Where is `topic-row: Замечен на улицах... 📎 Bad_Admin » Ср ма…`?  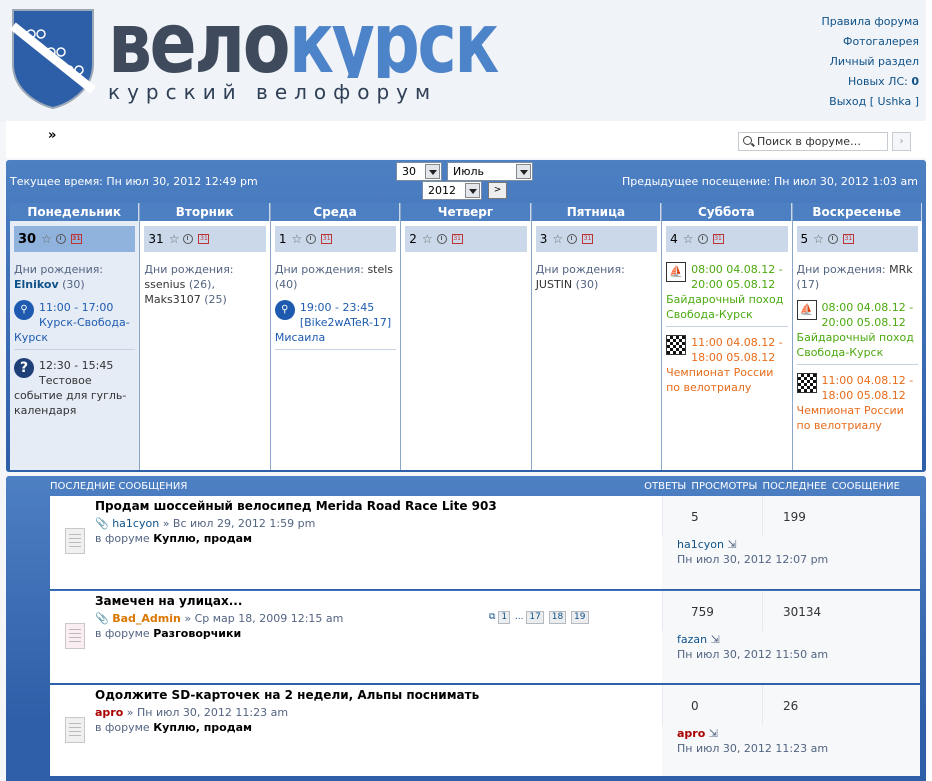
topic-row: Замечен на улицах... 📎 Bad_Admin » Ср ма… is located at coordinates (485, 637).